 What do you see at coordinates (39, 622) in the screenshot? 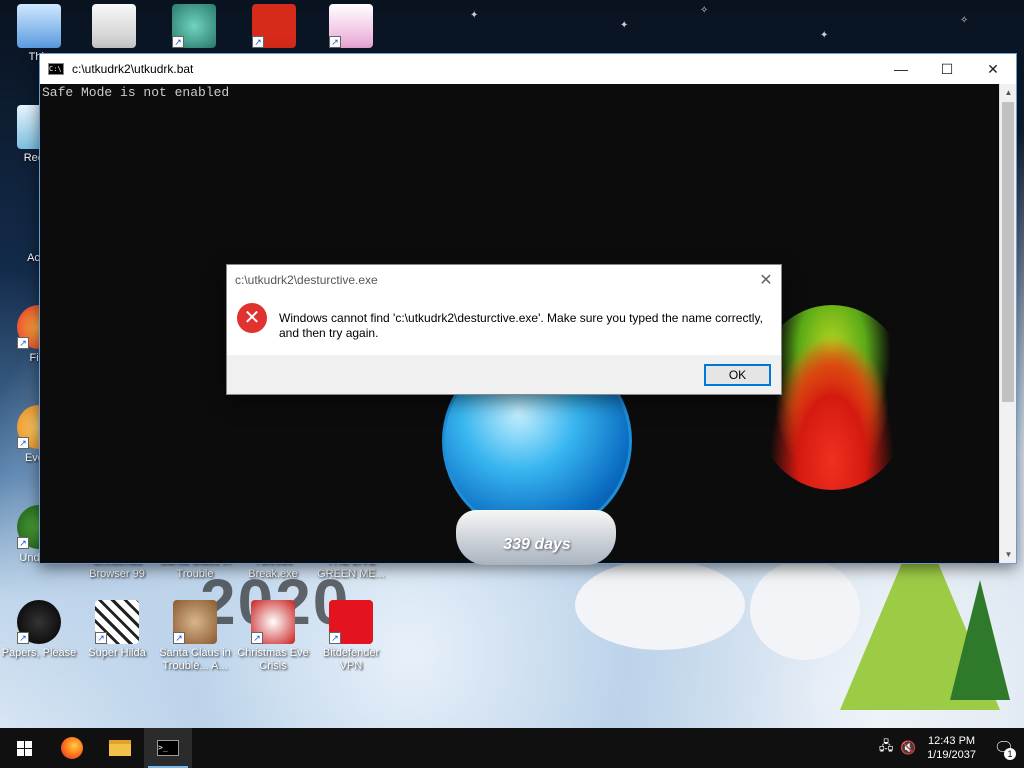
I see `papers-please-icon: ↗` at bounding box center [39, 622].